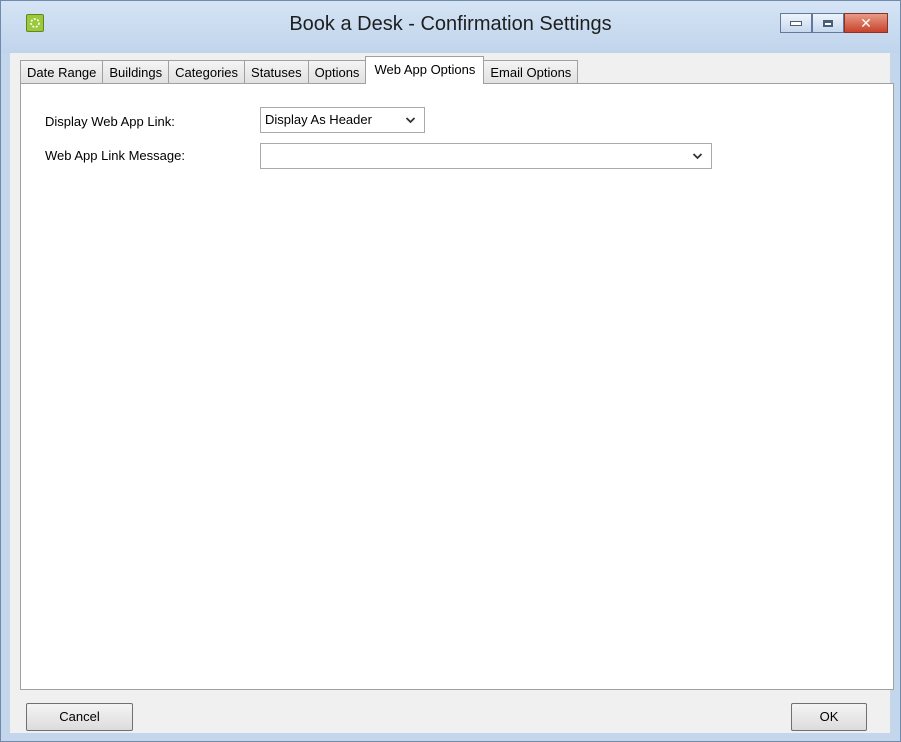  Describe the element at coordinates (425, 70) in the screenshot. I see `tab-web-app-options: Web App Options` at that location.